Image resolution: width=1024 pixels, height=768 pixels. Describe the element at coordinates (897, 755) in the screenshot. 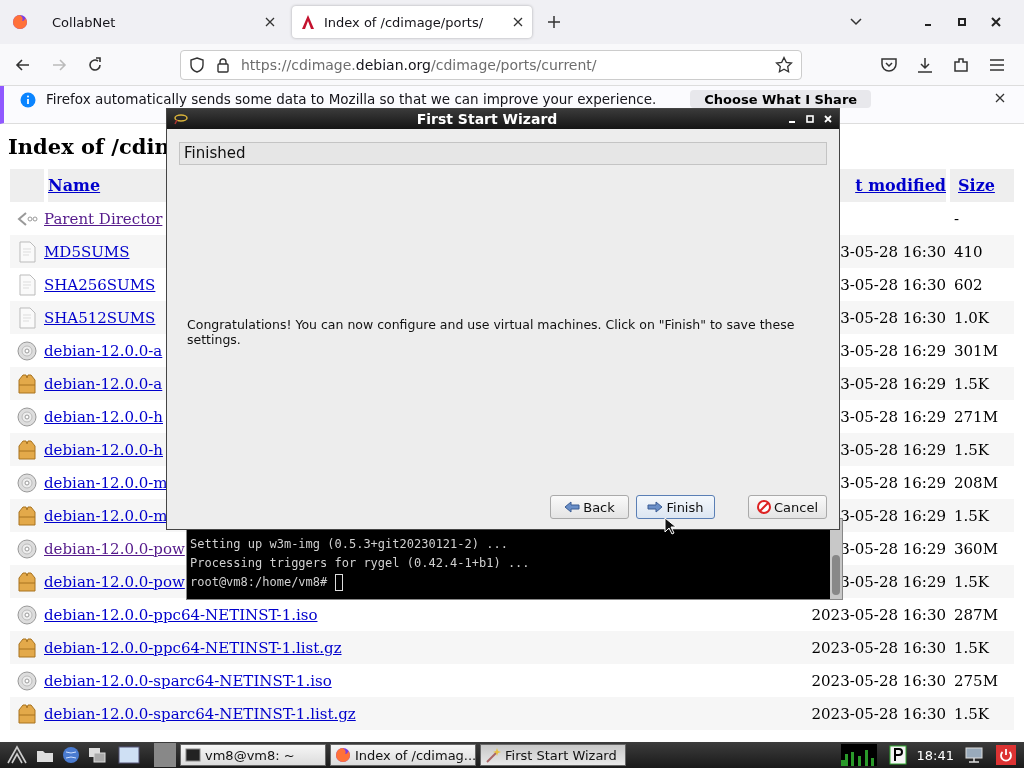

I see `parking-sign-icon` at that location.